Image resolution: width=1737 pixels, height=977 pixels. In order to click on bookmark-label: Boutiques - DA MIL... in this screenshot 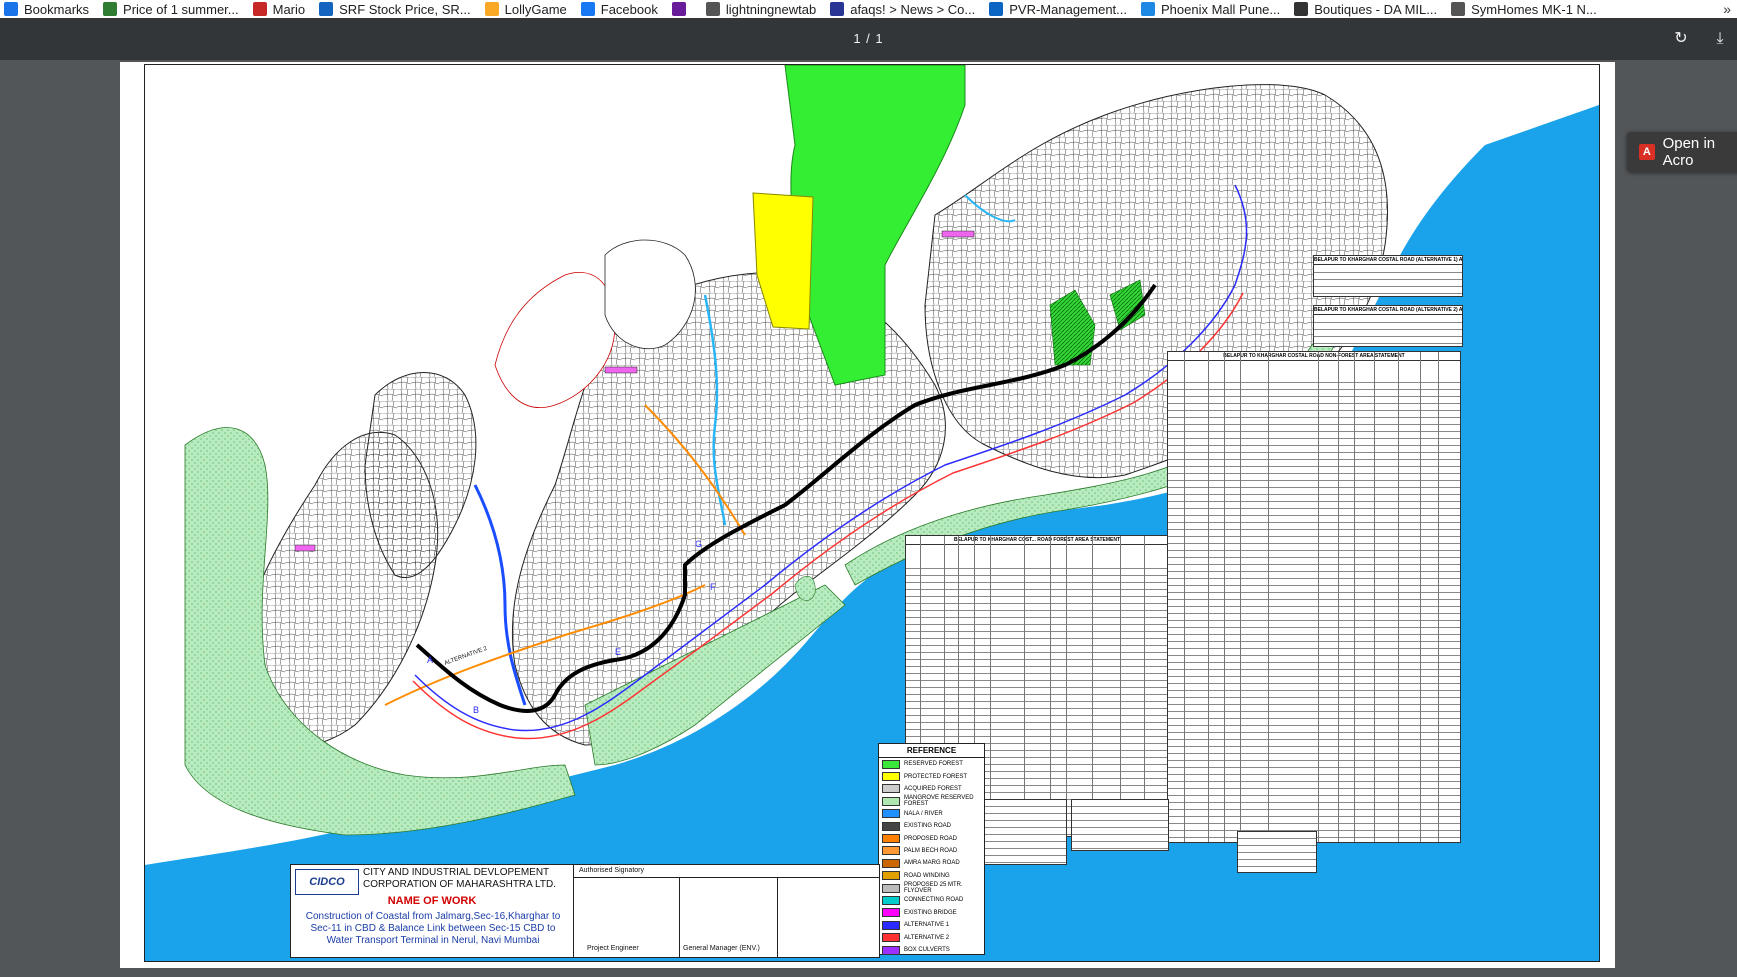, I will do `click(1376, 9)`.